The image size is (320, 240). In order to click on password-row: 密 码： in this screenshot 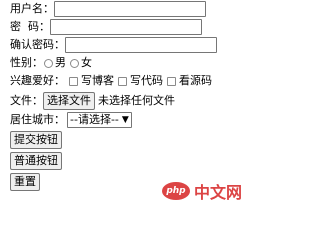, I will do `click(130, 27)`.